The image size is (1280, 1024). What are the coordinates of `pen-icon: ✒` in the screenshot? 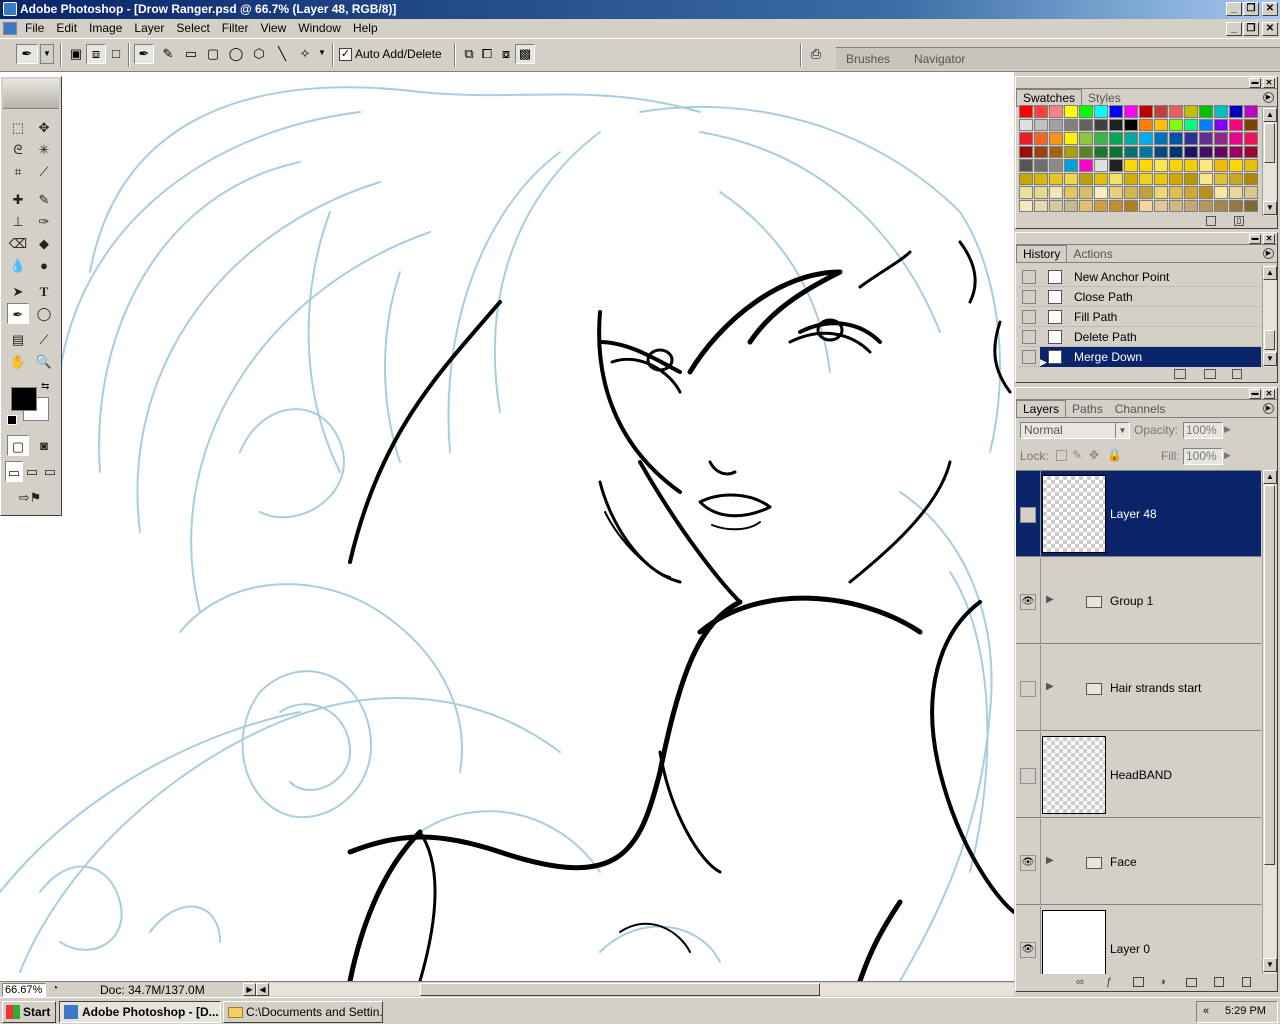 It's located at (144, 54).